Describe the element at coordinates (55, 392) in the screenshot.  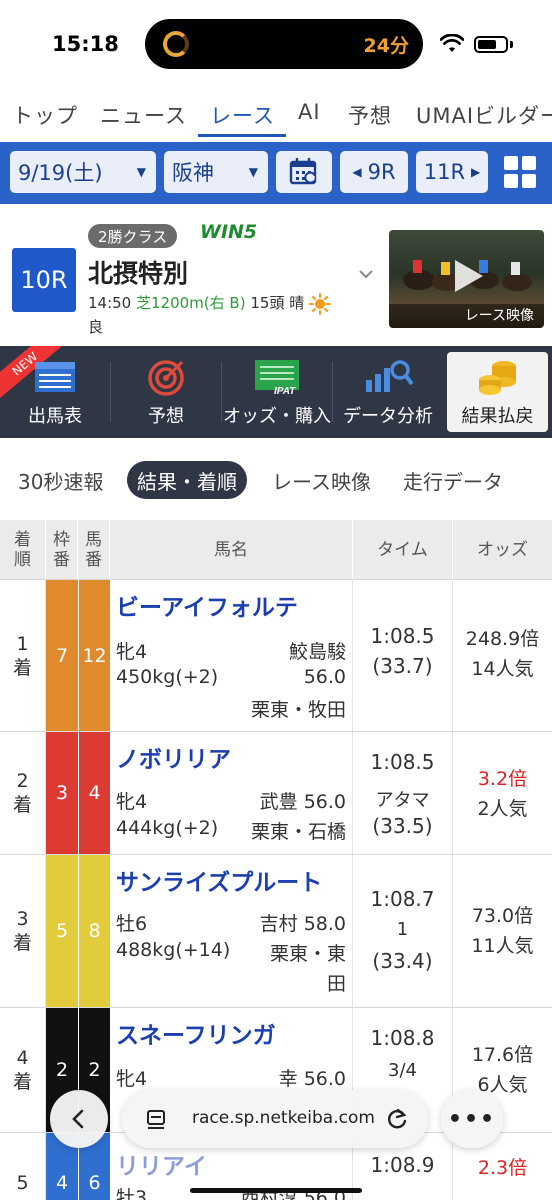
I see `tab-shutsuba: NEW 出馬表` at that location.